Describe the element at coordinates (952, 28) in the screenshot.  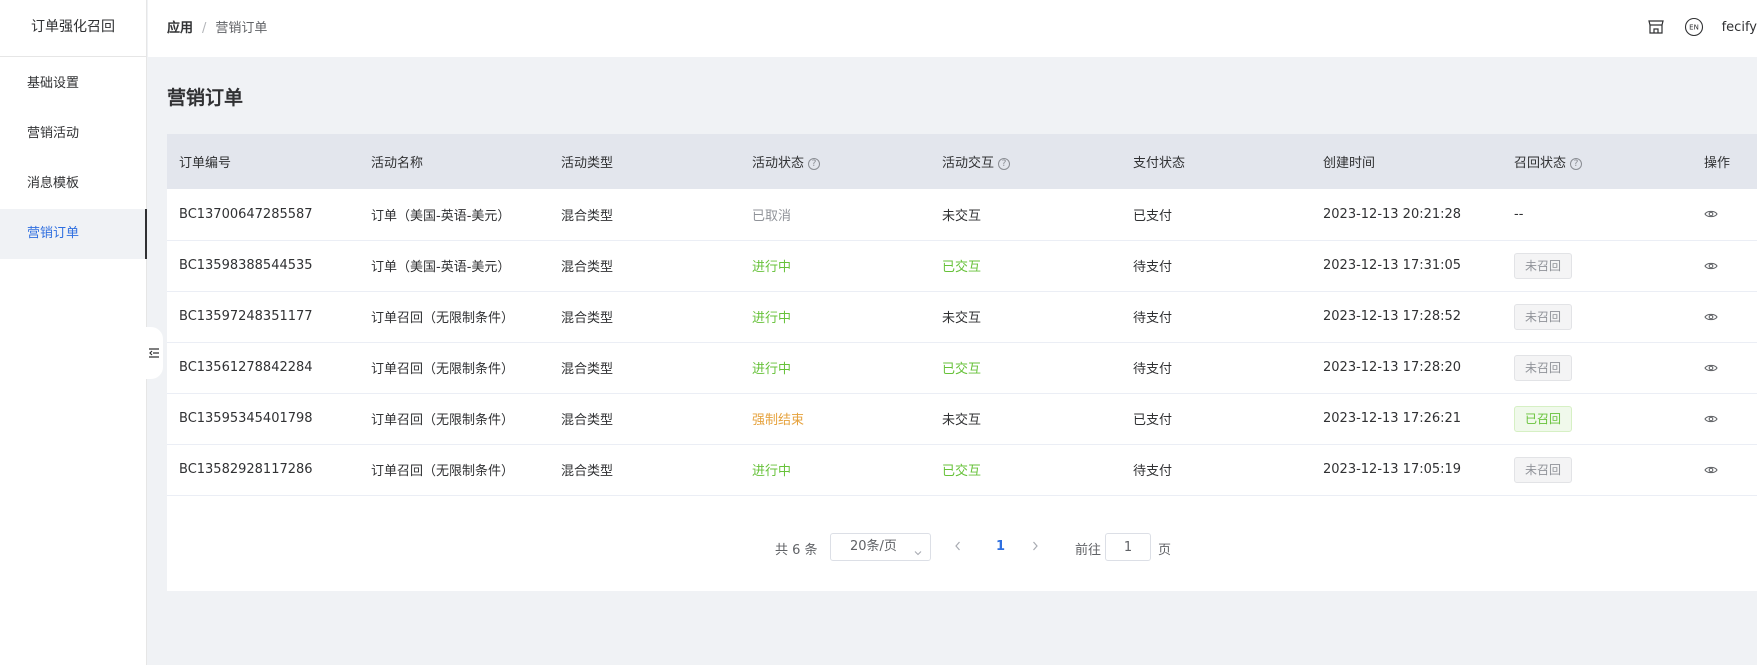
I see `top-header: 应用 / 营销订单 EN fecify` at that location.